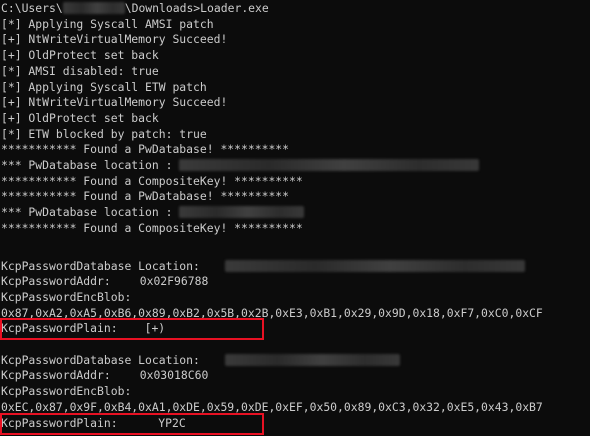  I want to click on output-line: [*] Applying Syscall AMSI patch, so click(107, 23).